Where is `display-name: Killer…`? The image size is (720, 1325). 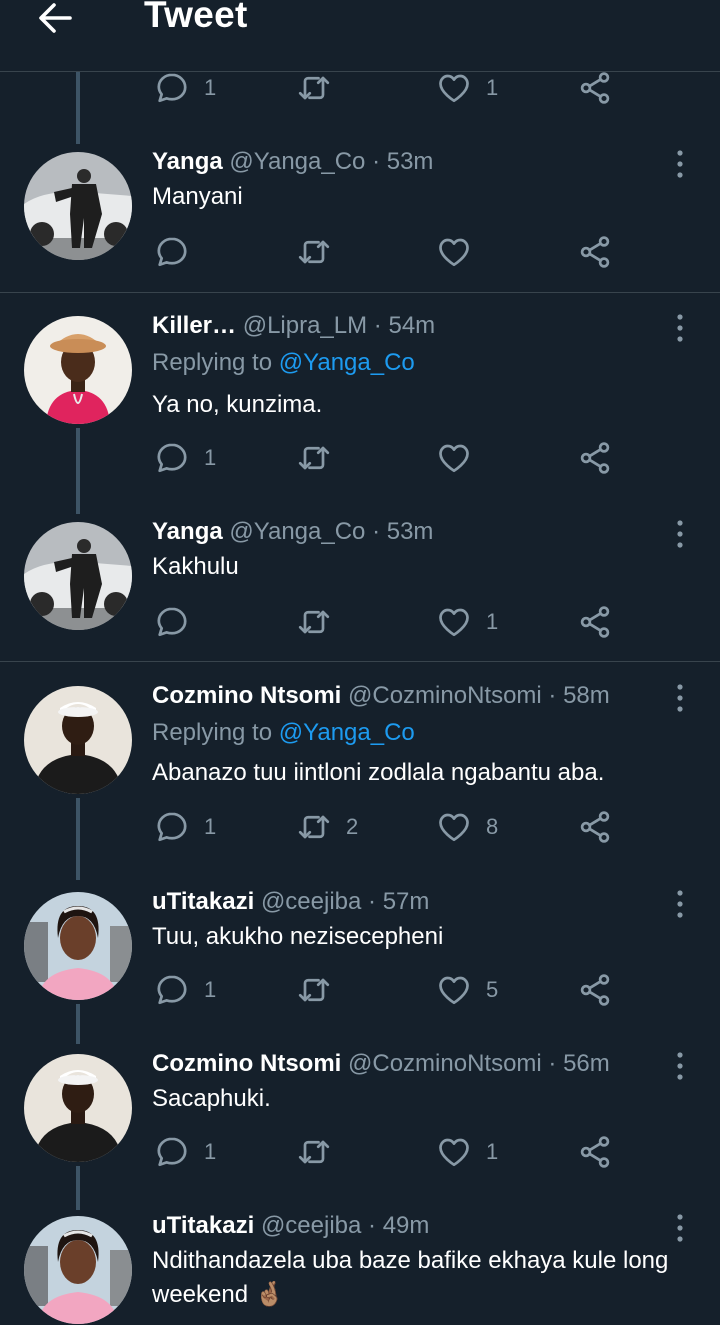
display-name: Killer… is located at coordinates (194, 325).